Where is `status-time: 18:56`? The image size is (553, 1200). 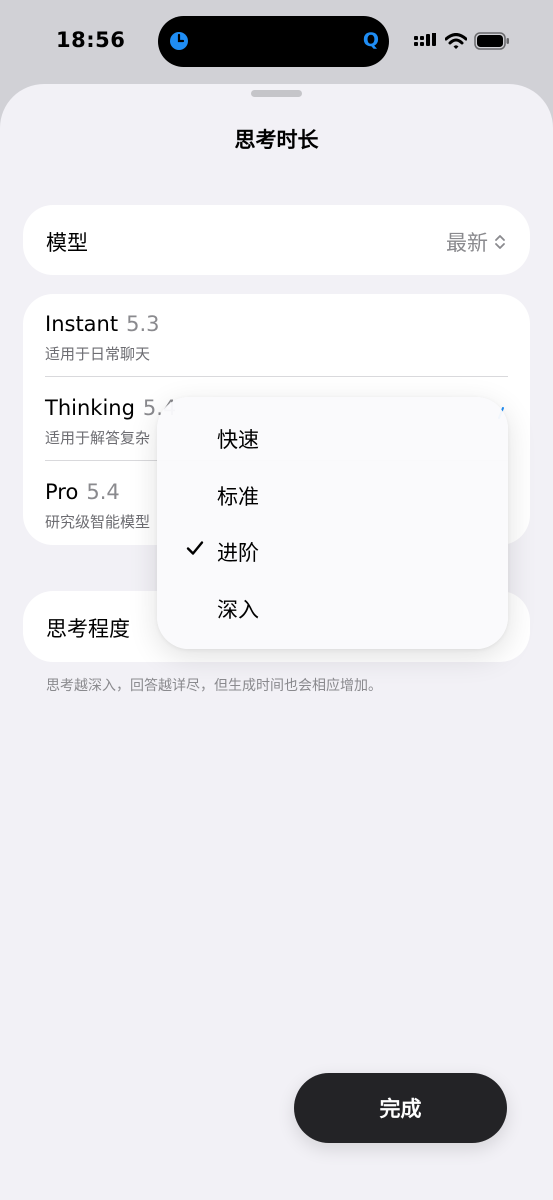 status-time: 18:56 is located at coordinates (91, 40).